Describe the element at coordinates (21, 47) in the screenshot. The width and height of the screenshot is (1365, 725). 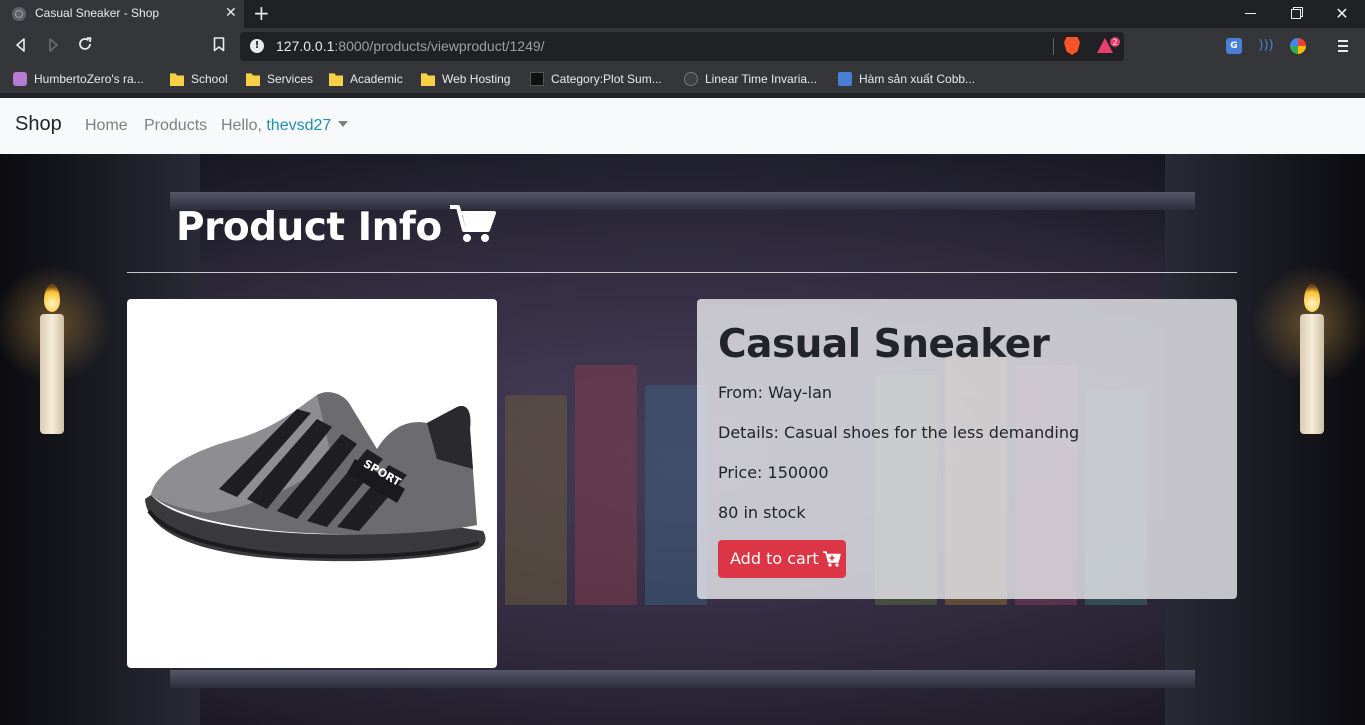
I see `back-icon` at that location.